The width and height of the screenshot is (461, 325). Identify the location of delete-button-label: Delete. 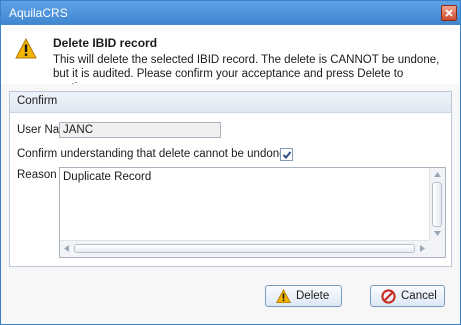
(313, 296).